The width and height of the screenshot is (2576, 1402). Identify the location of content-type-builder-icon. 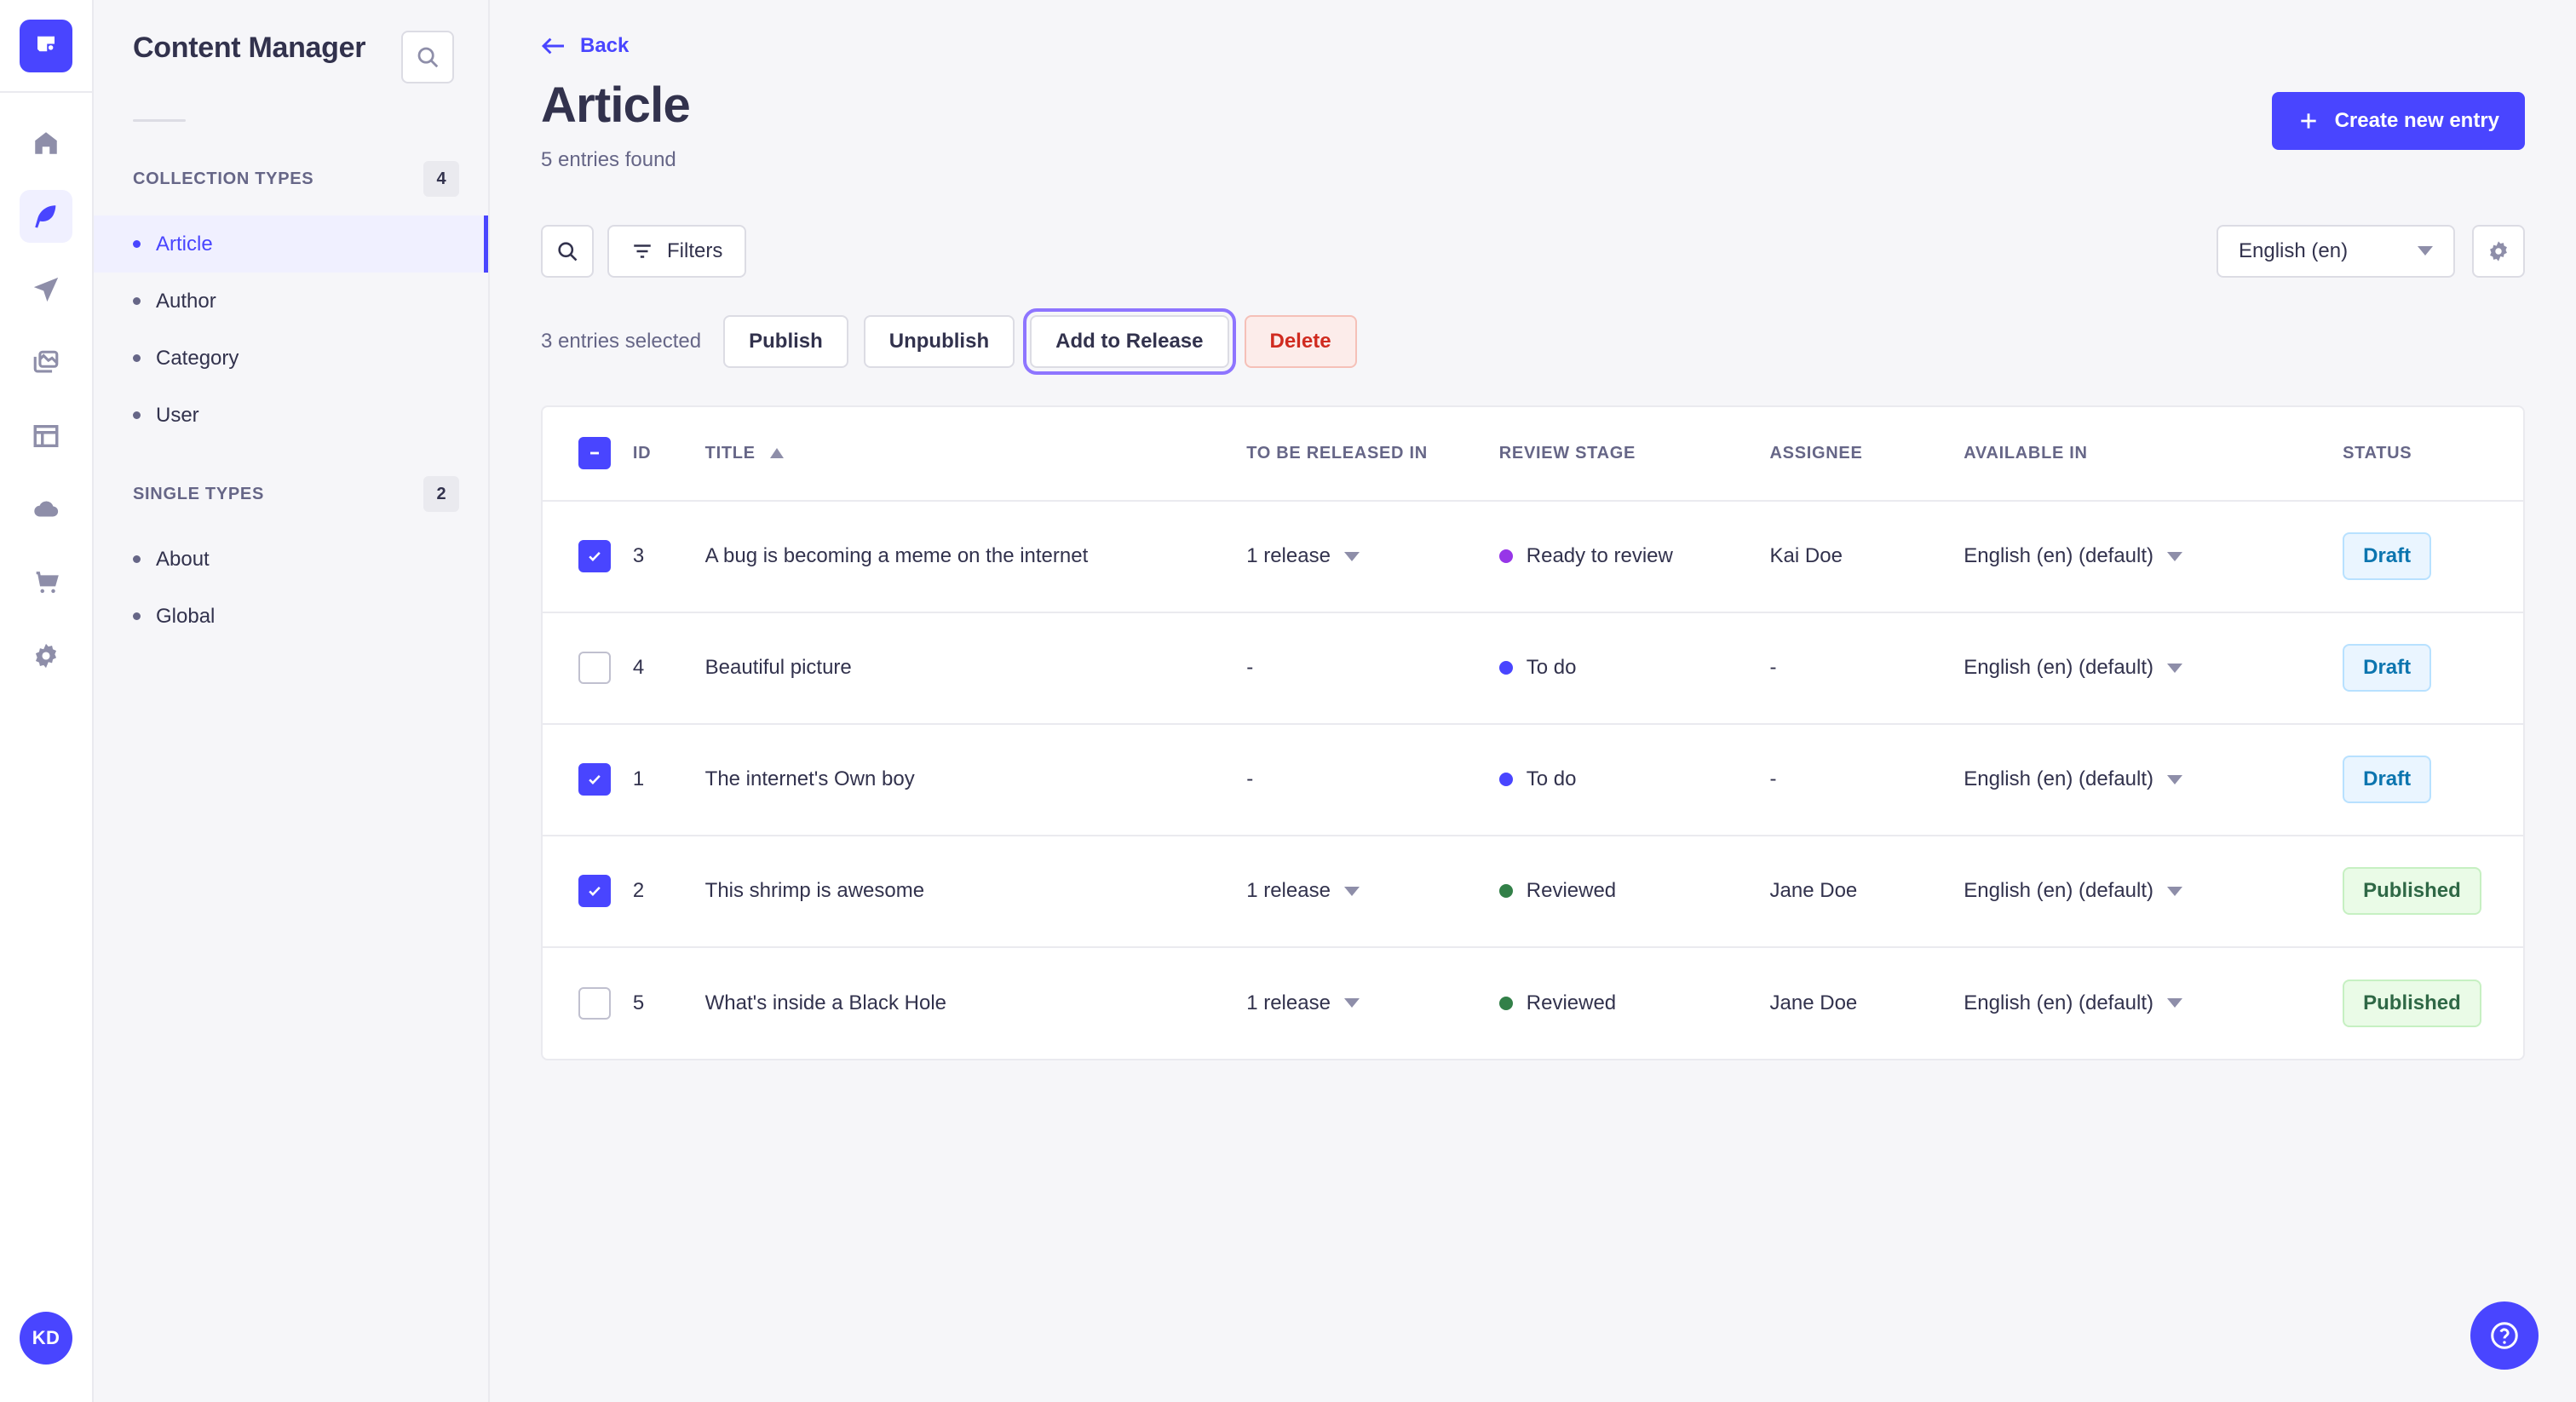
(46, 436).